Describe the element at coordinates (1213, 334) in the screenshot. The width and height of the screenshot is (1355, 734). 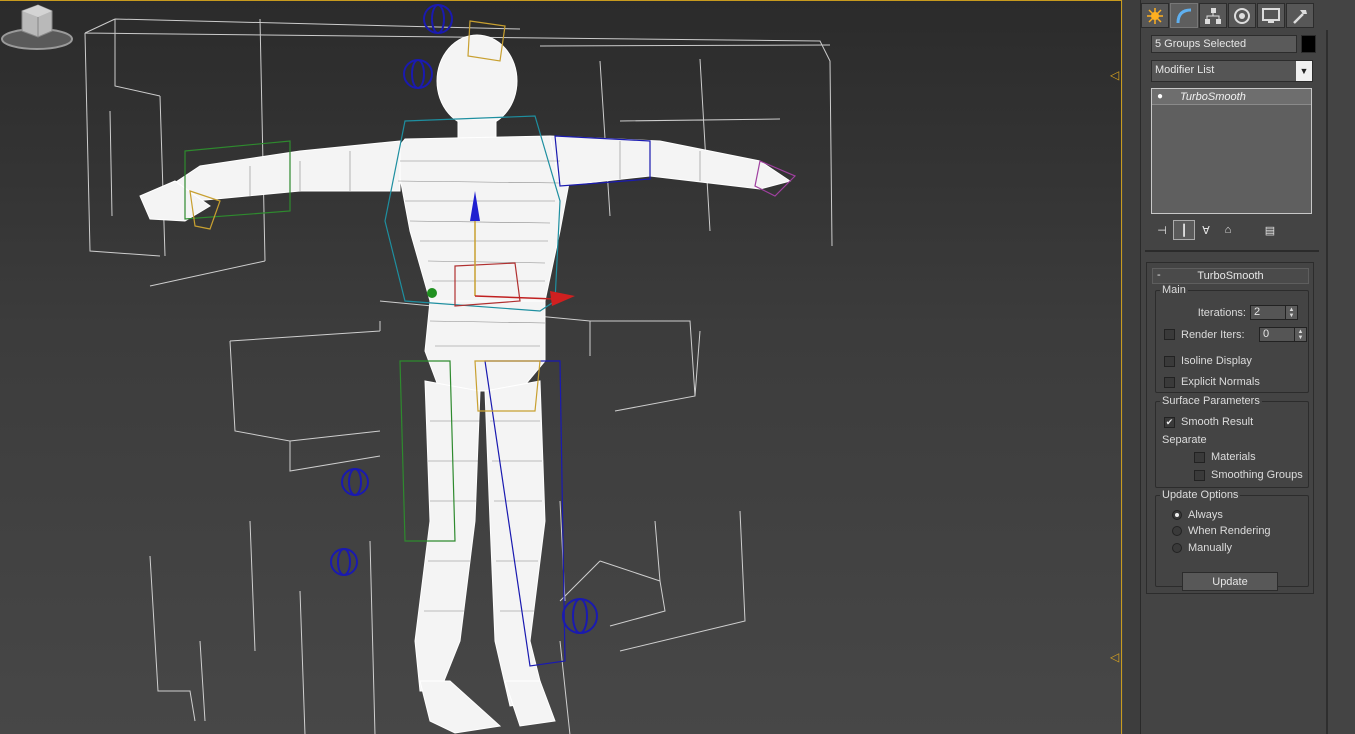
I see `render-iters-label: Render Iters:` at that location.